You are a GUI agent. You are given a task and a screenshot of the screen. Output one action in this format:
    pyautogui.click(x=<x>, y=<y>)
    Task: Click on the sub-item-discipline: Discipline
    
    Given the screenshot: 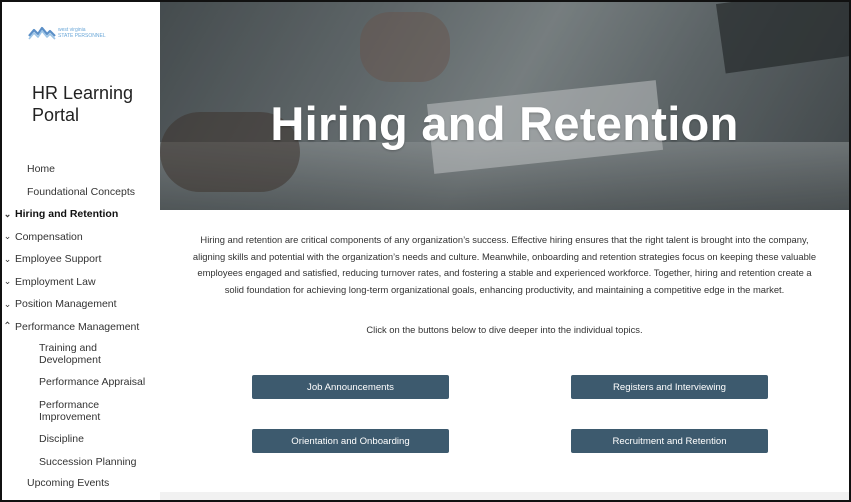 What is the action you would take?
    pyautogui.click(x=81, y=440)
    